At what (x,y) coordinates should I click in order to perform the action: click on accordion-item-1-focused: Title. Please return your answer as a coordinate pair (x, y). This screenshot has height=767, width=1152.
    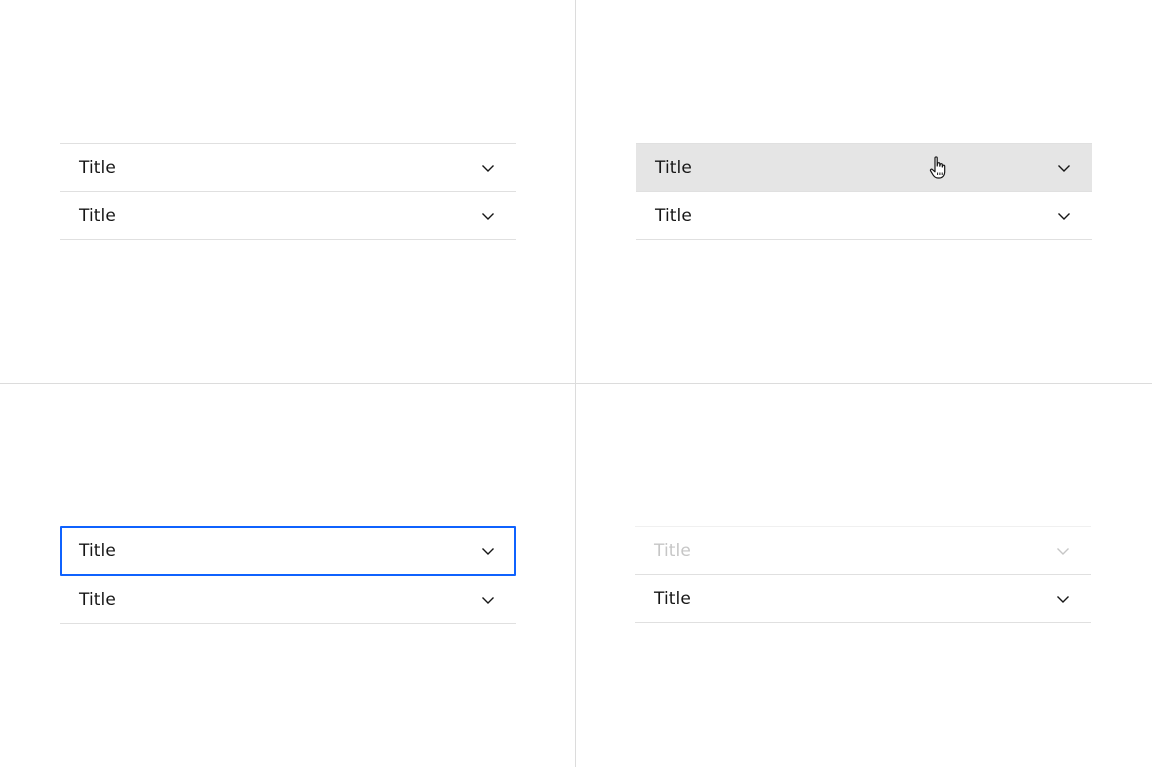
    Looking at the image, I should click on (288, 551).